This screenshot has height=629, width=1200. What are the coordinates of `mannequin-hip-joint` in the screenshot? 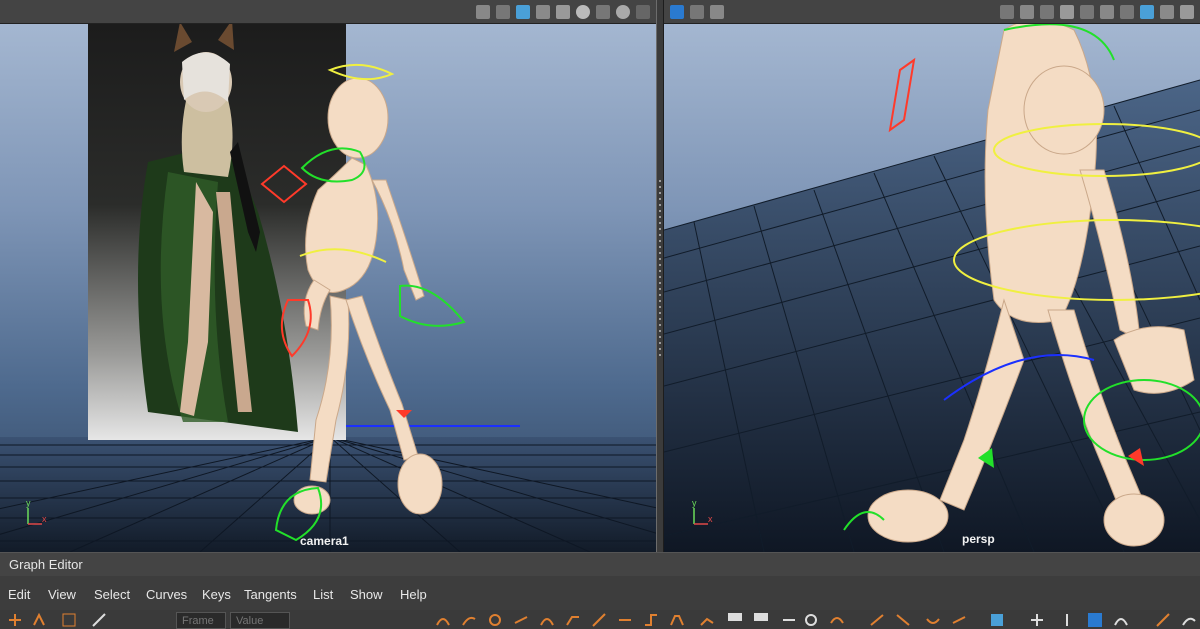 It's located at (1064, 110).